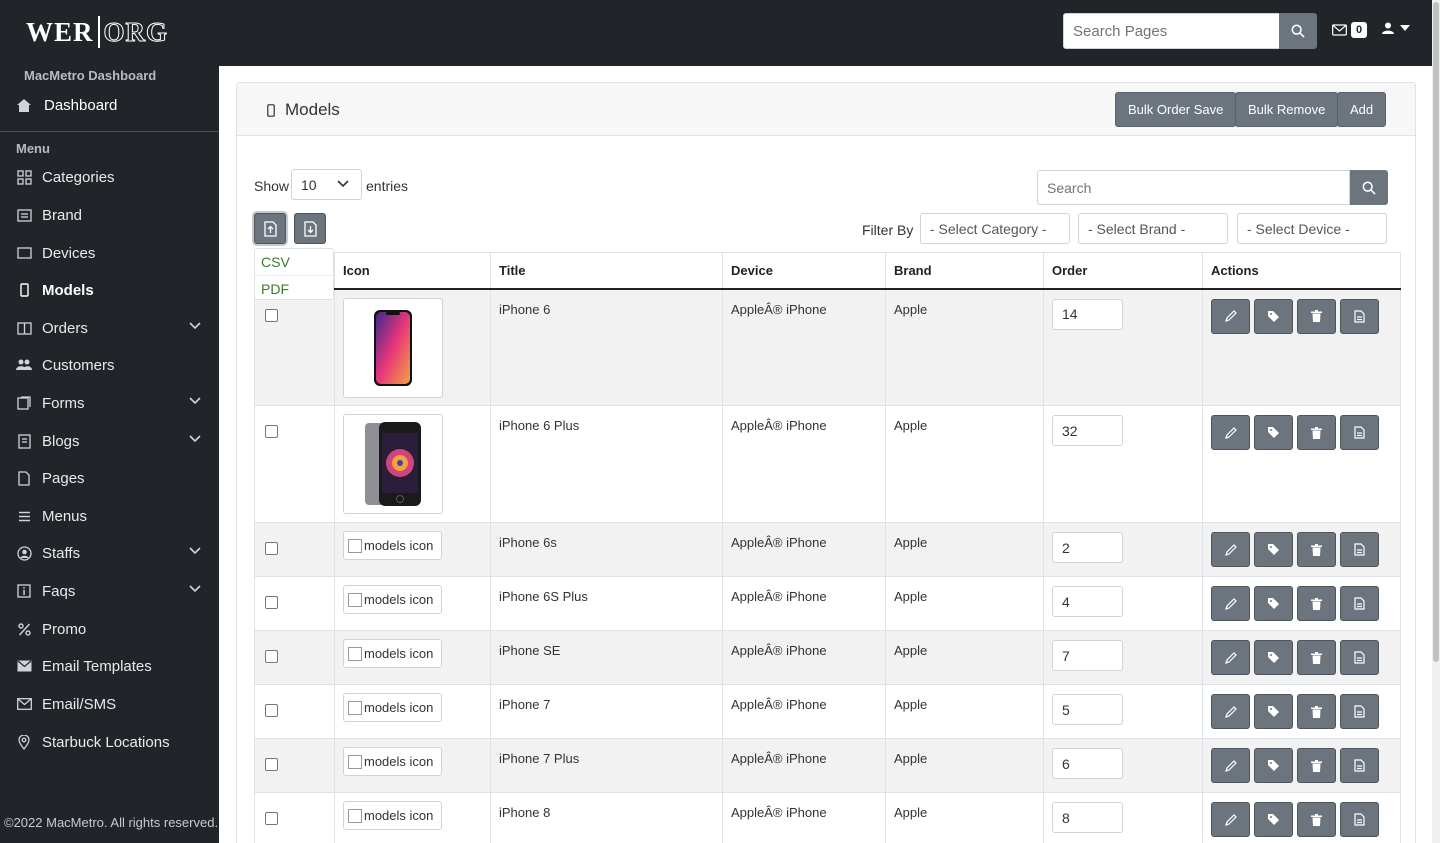  What do you see at coordinates (294, 288) in the screenshot?
I see `export-pdf-option: PDF` at bounding box center [294, 288].